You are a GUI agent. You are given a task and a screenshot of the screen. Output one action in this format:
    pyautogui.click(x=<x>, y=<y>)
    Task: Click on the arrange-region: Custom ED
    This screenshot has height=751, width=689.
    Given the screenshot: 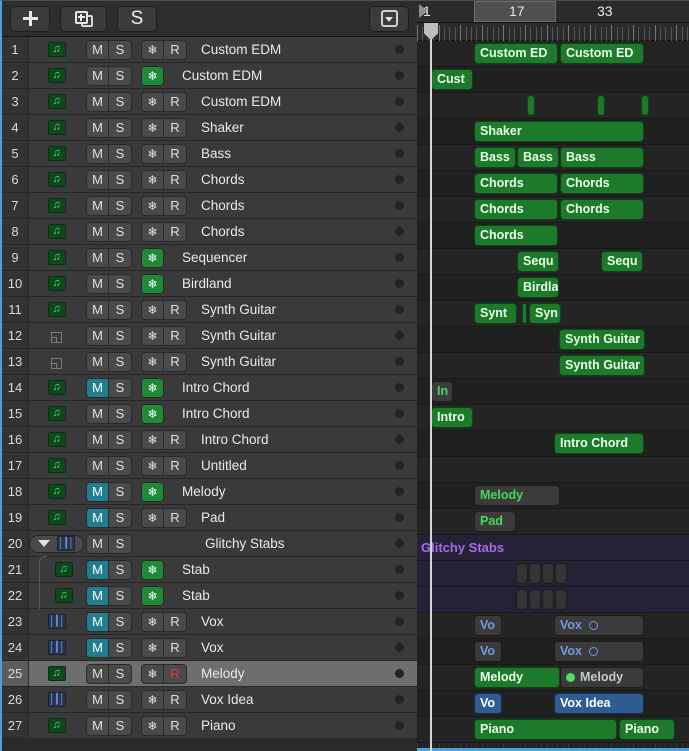 What is the action you would take?
    pyautogui.click(x=516, y=53)
    